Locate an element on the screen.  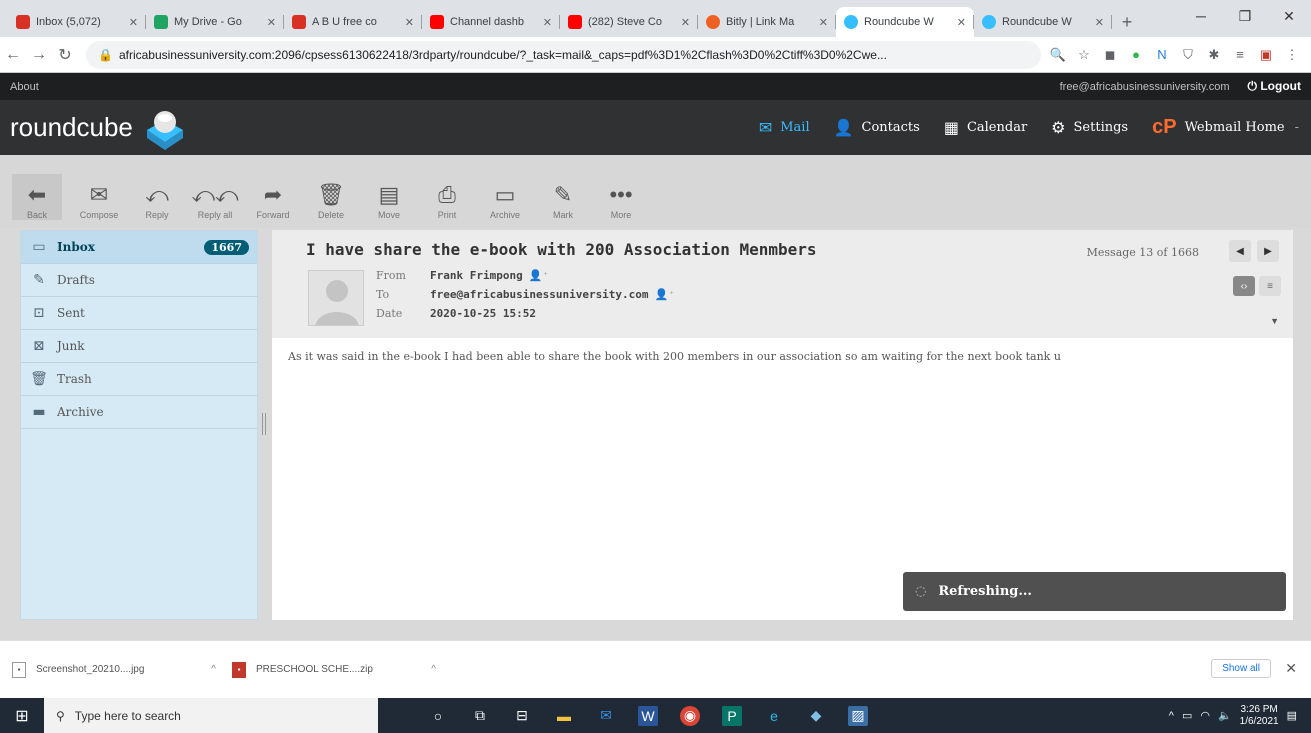
browser-tab: My Drive - Go ✕ is located at coordinates (215, 22).